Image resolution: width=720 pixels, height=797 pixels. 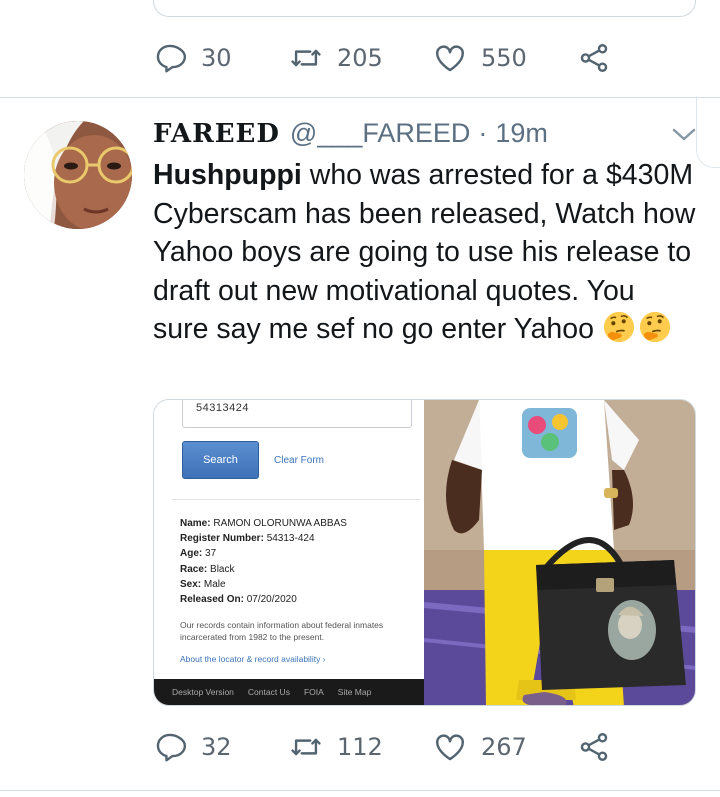 I want to click on chevron-down-icon, so click(x=684, y=135).